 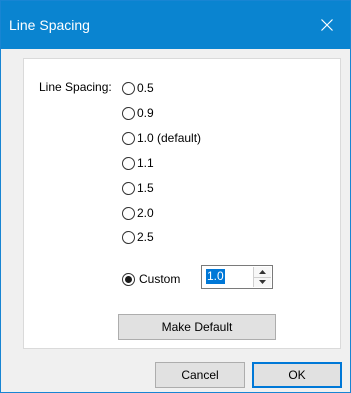 I want to click on radio-button-selected, so click(x=128, y=279).